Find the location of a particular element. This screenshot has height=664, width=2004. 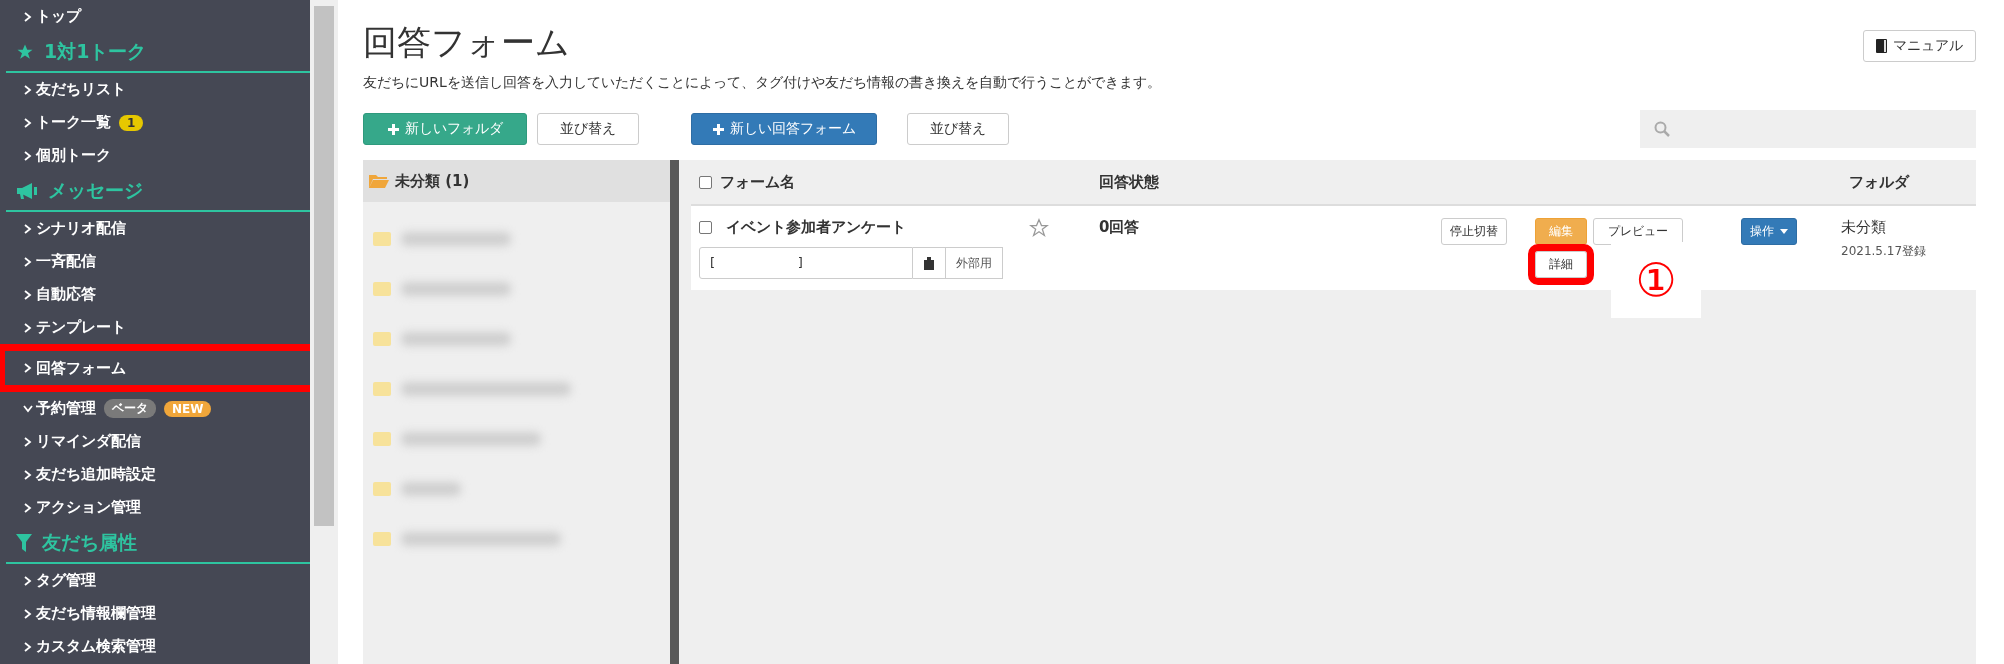

response-count: 0回答 is located at coordinates (1119, 227).